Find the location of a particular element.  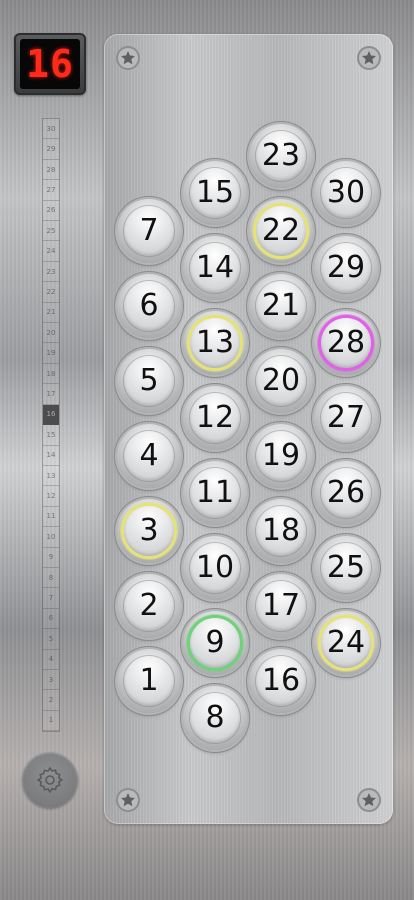

floor-button-27: 27 is located at coordinates (346, 418).